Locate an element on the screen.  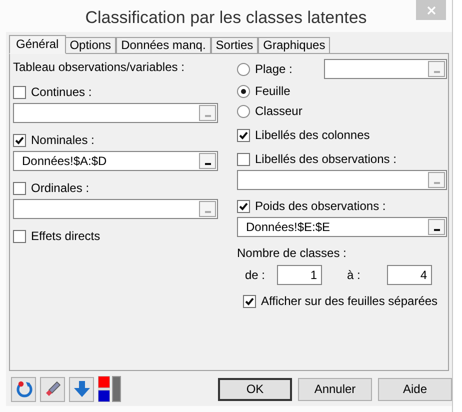
from-label: de : is located at coordinates (255, 275).